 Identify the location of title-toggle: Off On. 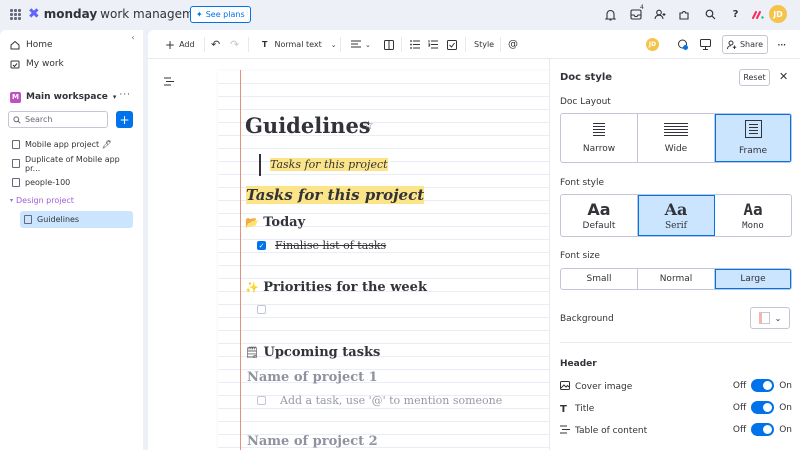
(762, 407).